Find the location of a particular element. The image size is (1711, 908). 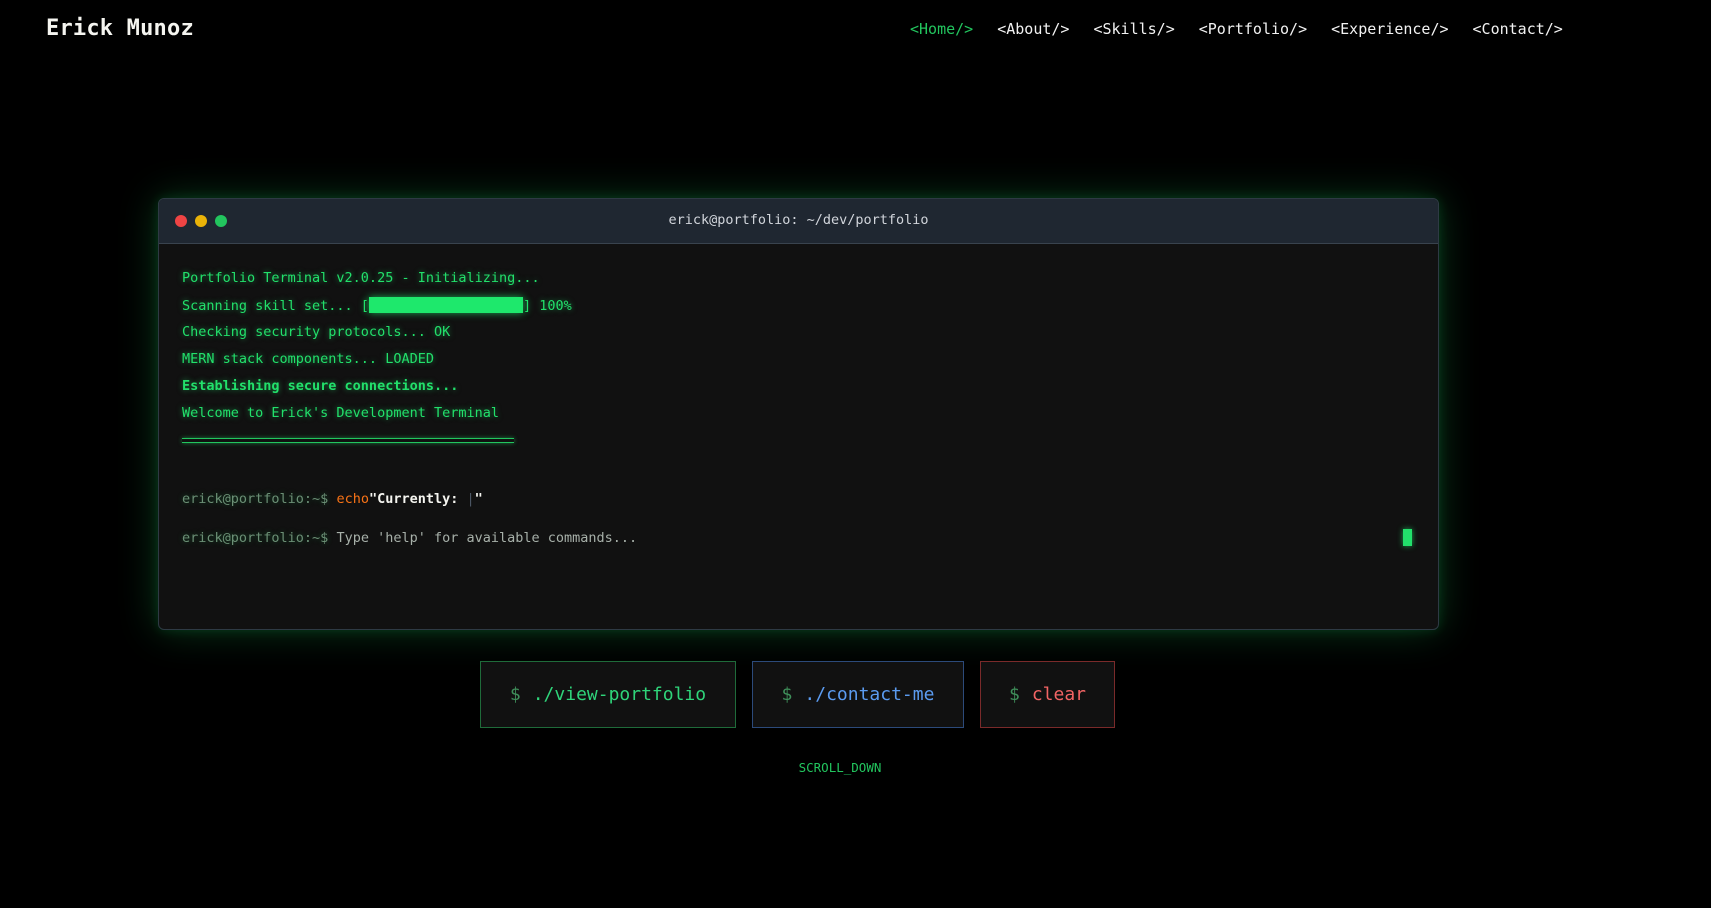

echo-command-line: erick@portfolio:~$ echo"Currently: |" is located at coordinates (798, 499).